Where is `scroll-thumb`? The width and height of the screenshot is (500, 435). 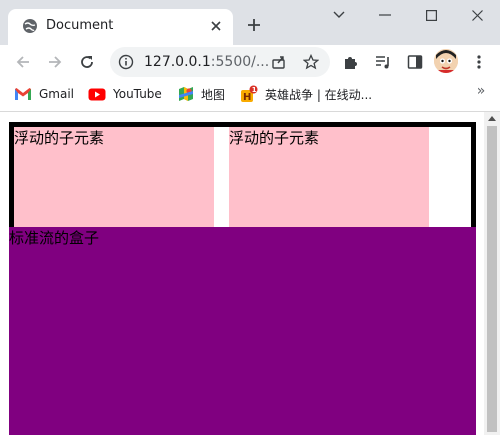
scroll-thumb is located at coordinates (492, 279).